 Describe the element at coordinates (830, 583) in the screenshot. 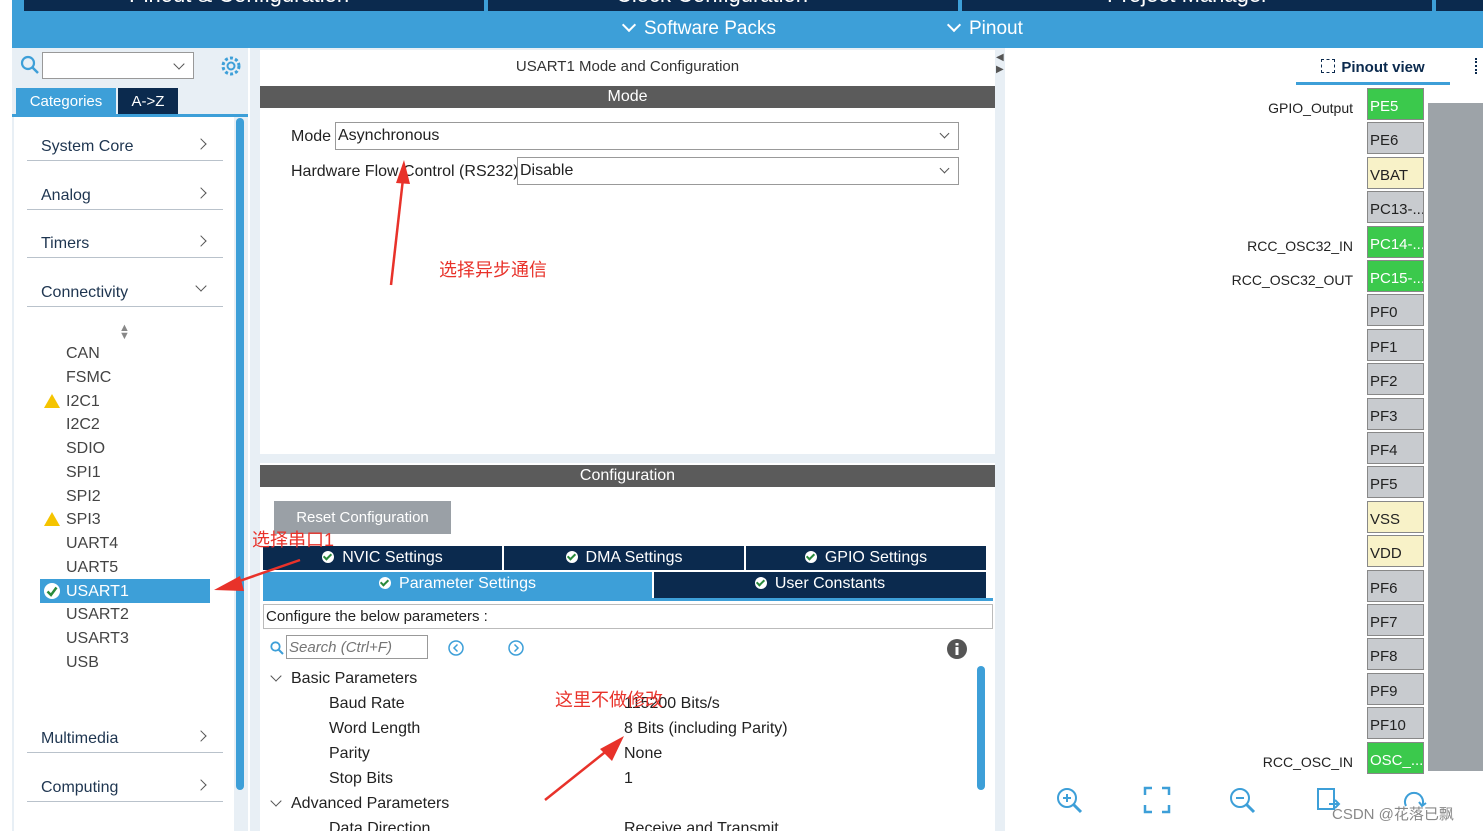

I see `tab-label: User Constants` at that location.